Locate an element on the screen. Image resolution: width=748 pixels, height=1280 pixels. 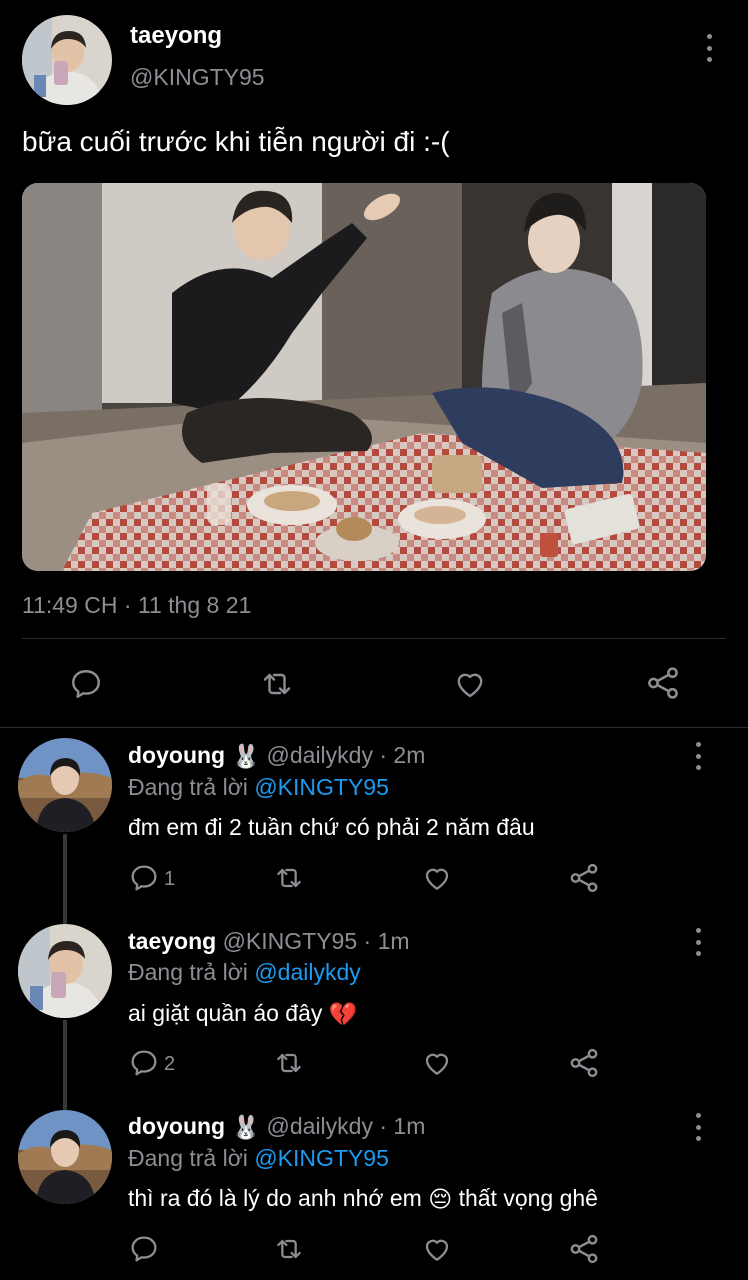
author-name: taeyong is located at coordinates (176, 36).